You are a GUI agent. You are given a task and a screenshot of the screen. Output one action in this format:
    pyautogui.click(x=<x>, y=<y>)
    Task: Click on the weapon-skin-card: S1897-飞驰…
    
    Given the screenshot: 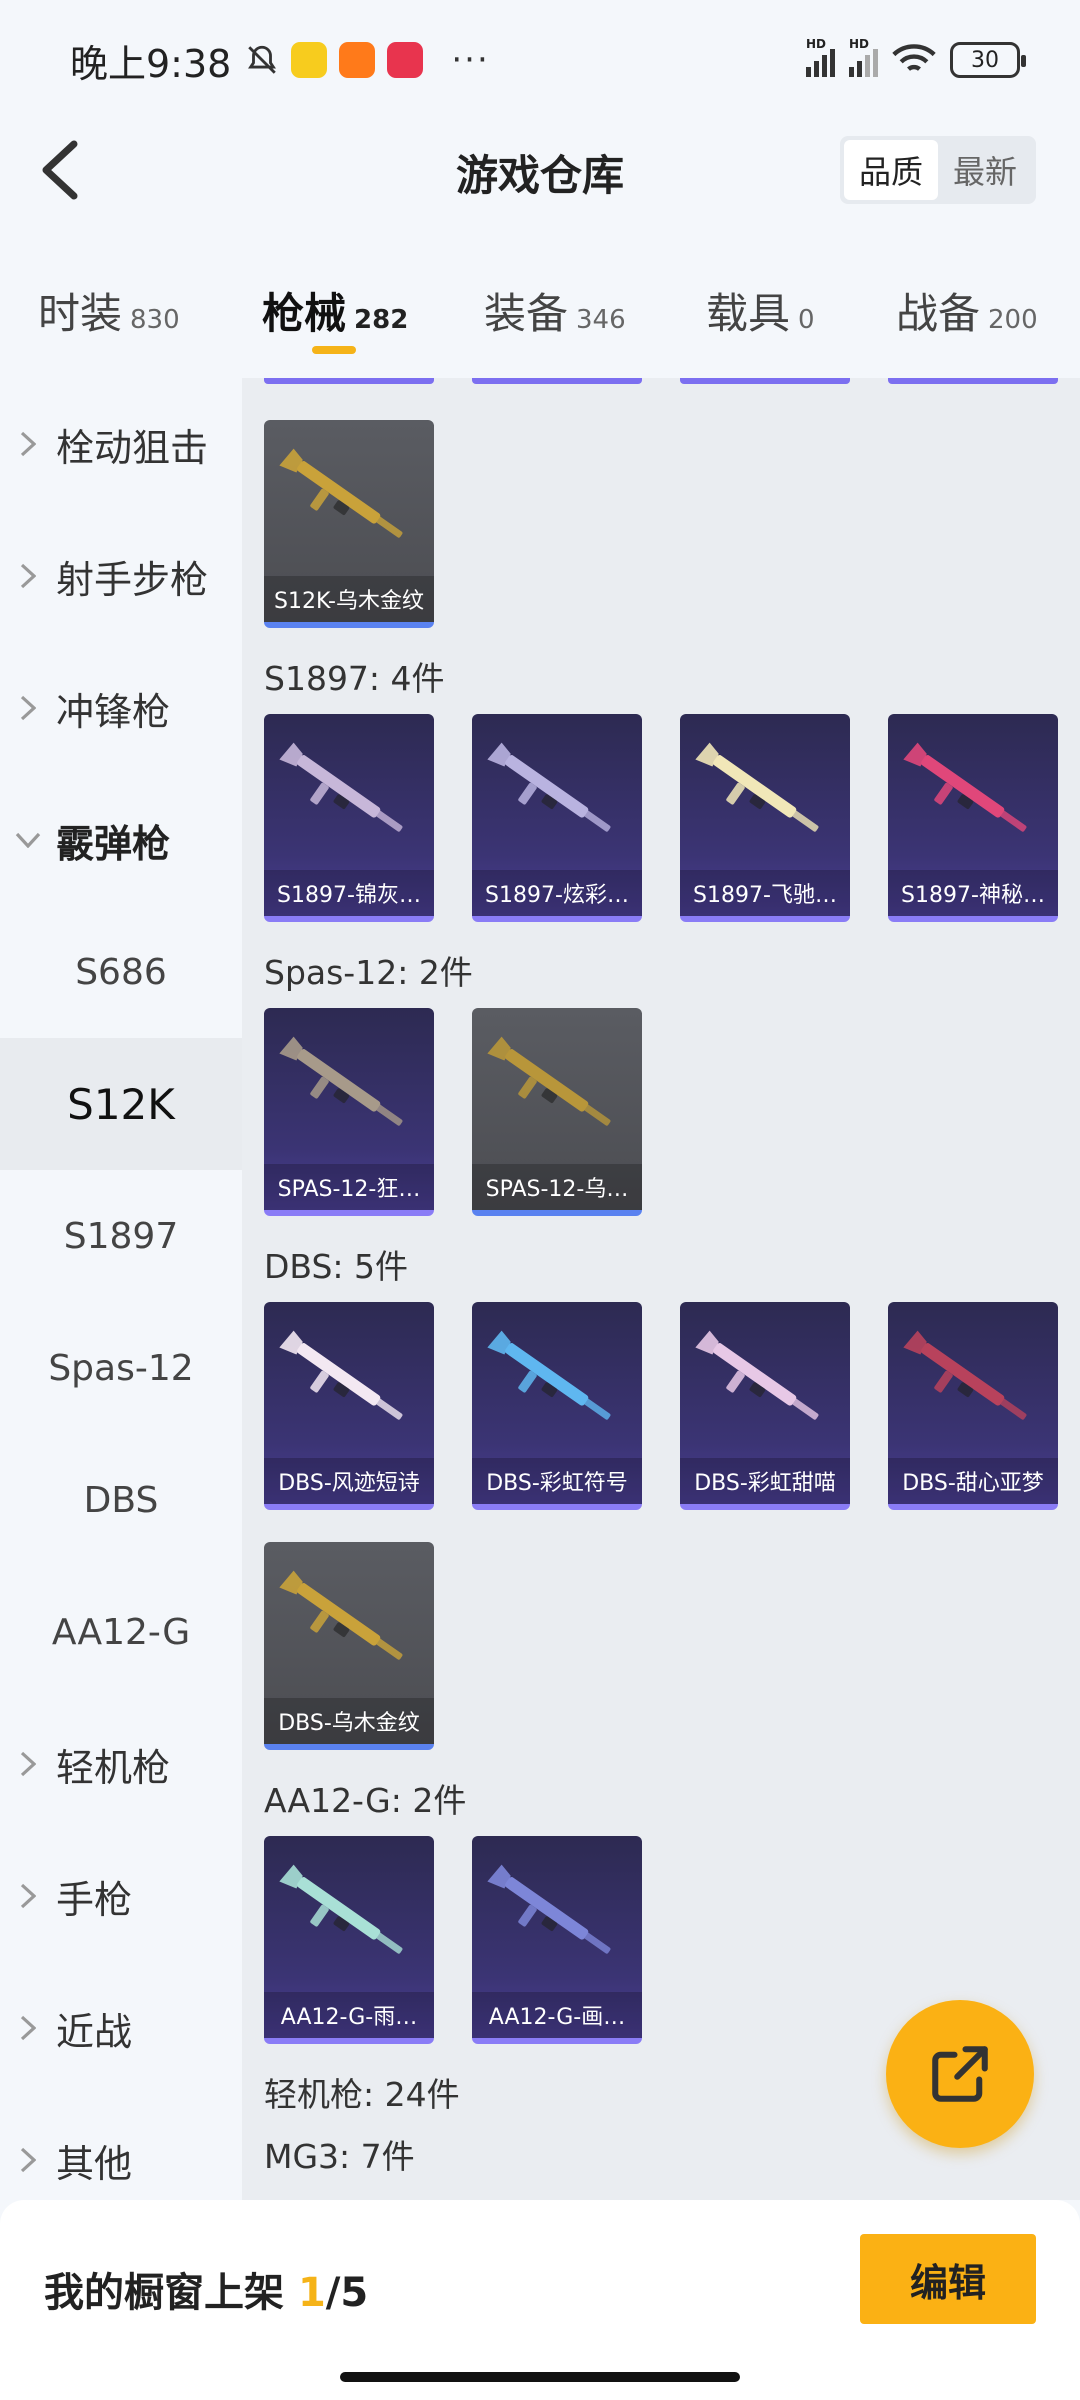 What is the action you would take?
    pyautogui.click(x=765, y=818)
    